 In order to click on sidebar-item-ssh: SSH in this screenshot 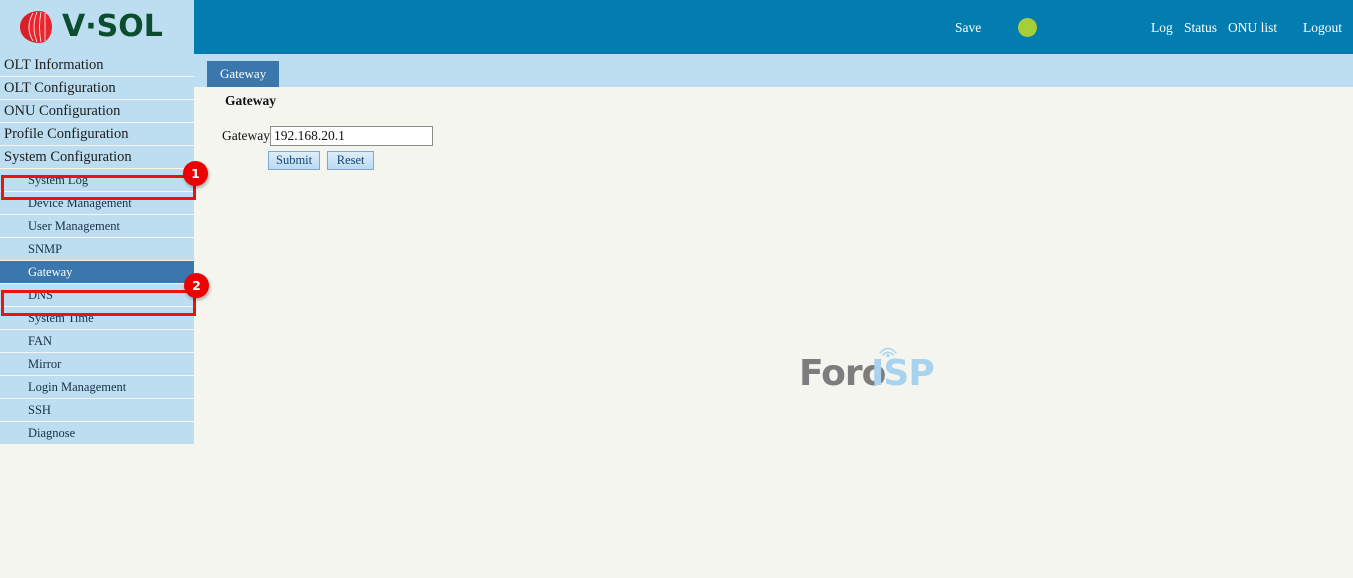, I will do `click(97, 410)`.